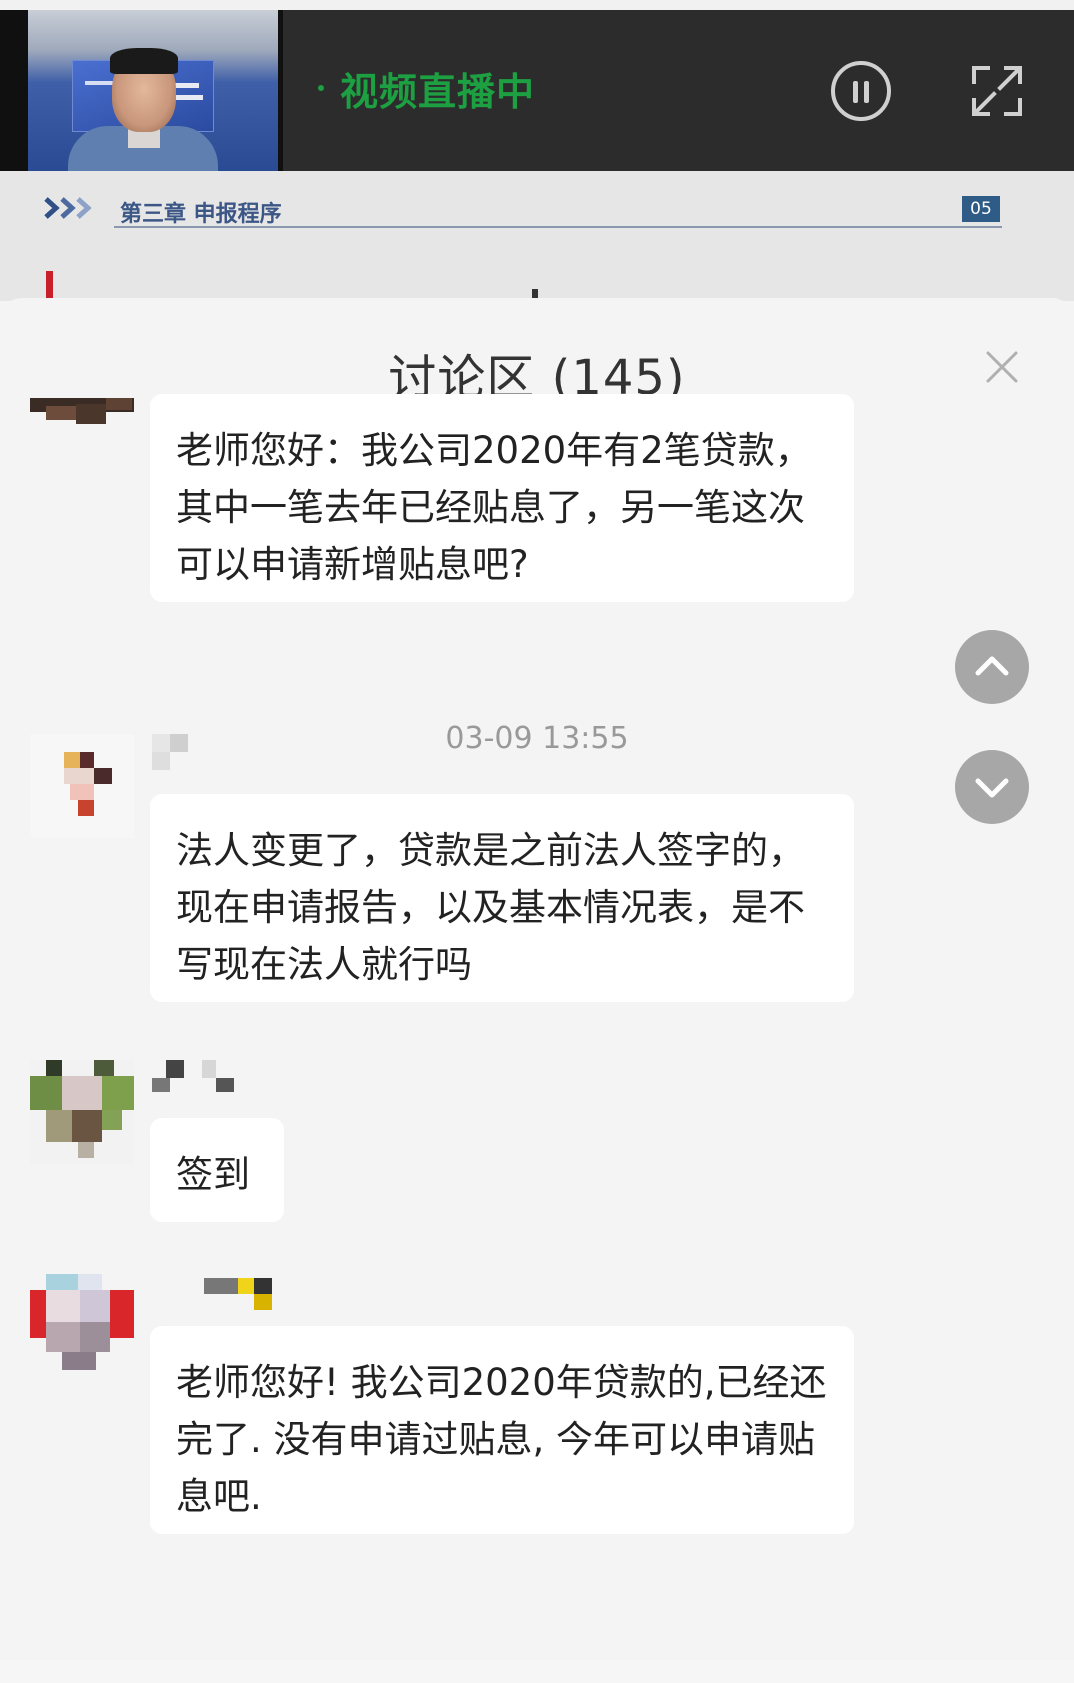 Image resolution: width=1074 pixels, height=1683 pixels. I want to click on live-video-bar: 视频直播中, so click(537, 85).